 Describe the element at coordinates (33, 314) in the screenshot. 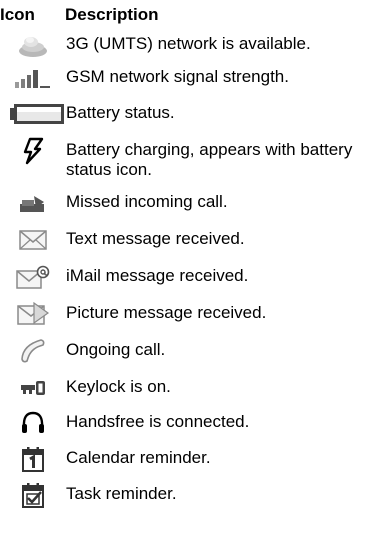

I see `picture-message-icon` at that location.